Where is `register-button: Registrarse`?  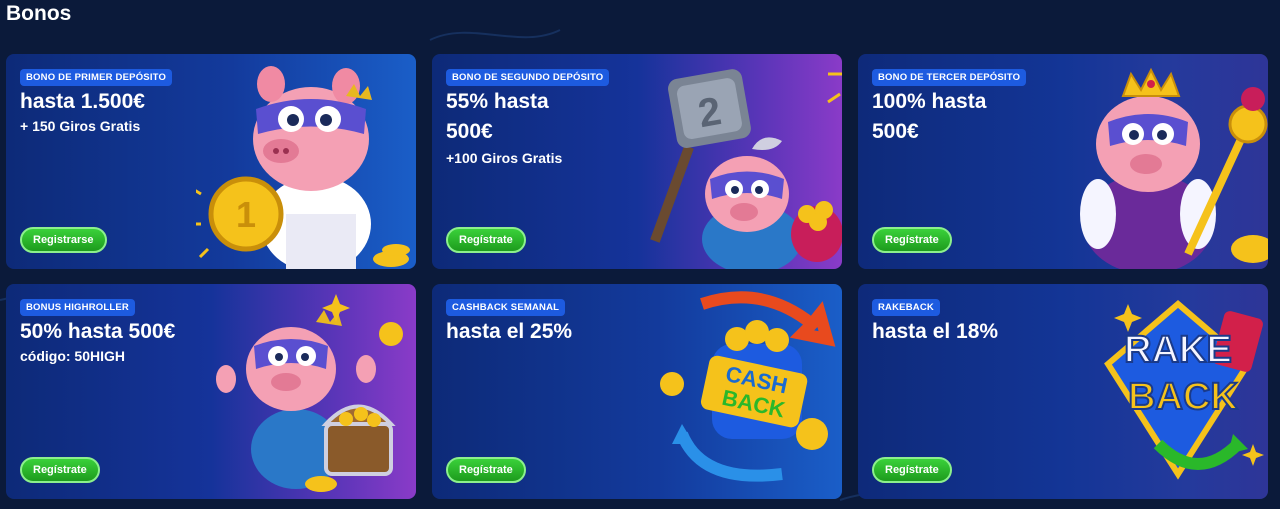 register-button: Registrarse is located at coordinates (63, 240).